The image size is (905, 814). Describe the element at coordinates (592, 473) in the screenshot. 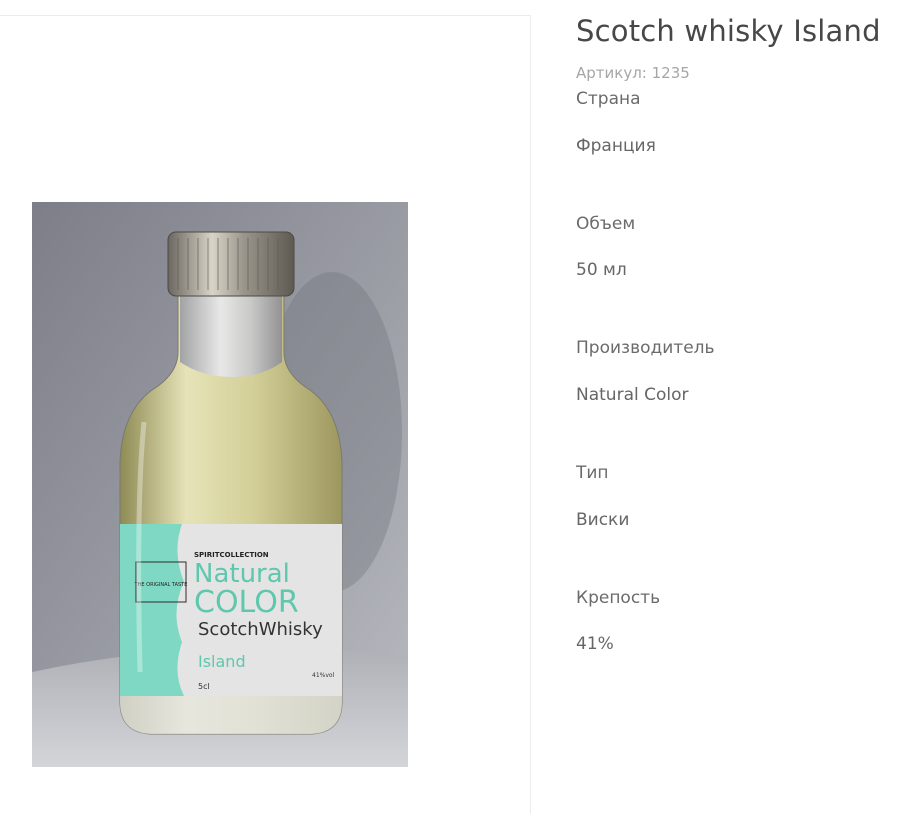

I see `attr-type-label: Тип` at that location.